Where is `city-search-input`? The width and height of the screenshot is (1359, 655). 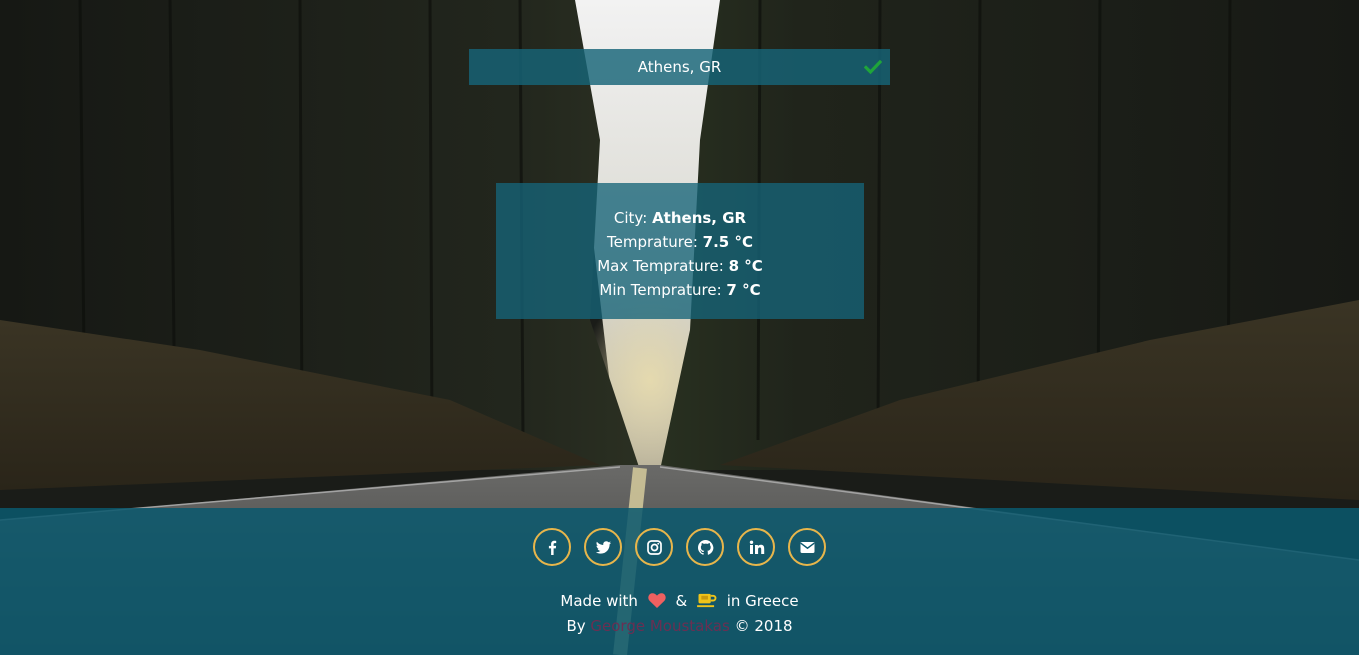
city-search-input is located at coordinates (679, 67).